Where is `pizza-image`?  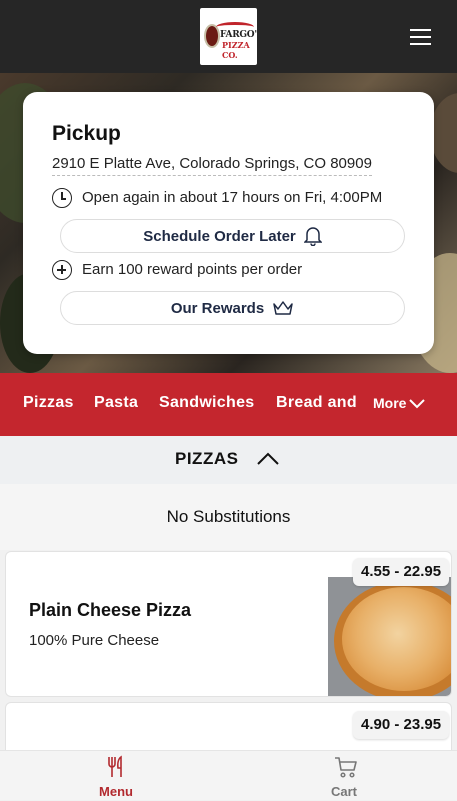
pizza-image is located at coordinates (389, 636).